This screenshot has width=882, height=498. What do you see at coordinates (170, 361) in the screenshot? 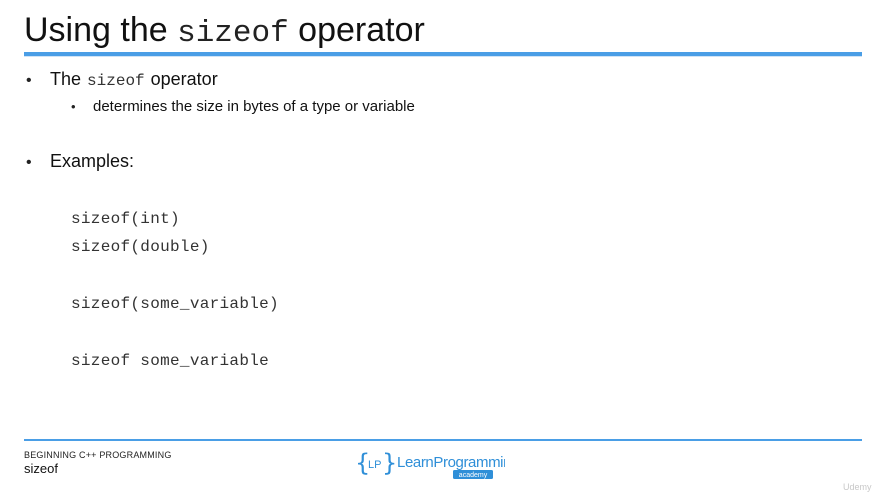
I see `code-example: sizeof some_variable` at bounding box center [170, 361].